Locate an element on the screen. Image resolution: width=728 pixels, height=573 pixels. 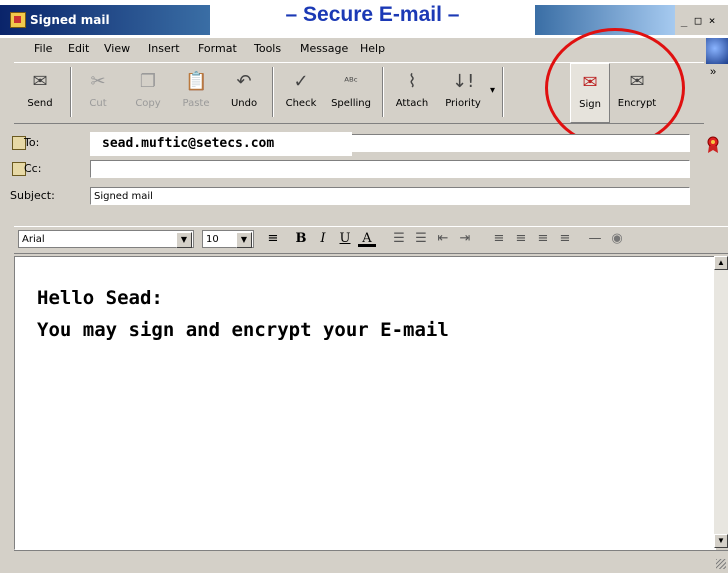
copy-button: ❐ Copy is located at coordinates (148, 92).